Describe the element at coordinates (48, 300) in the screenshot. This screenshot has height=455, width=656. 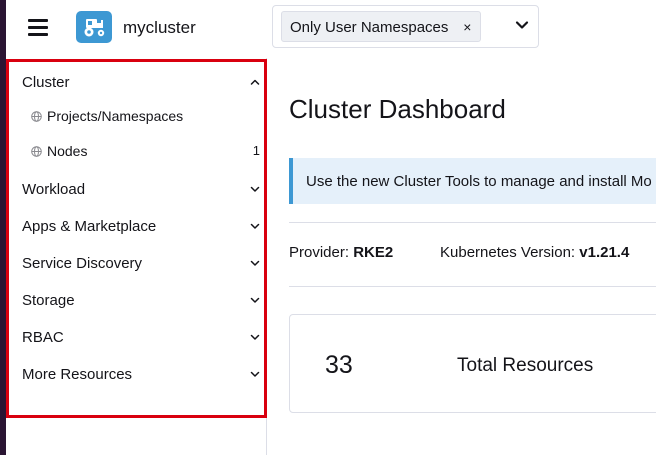
I see `sidebar-group-label: Storage` at that location.